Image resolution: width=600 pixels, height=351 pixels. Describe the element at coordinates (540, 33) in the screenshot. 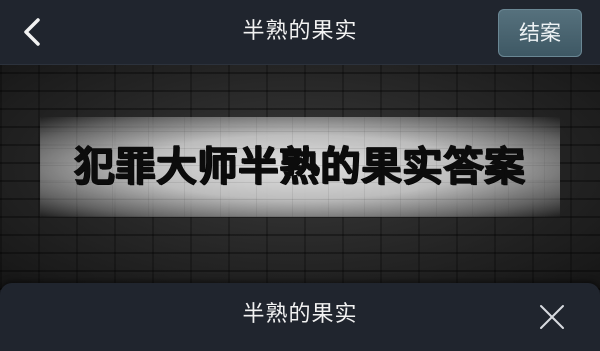

I see `close-case-button: 结案` at that location.